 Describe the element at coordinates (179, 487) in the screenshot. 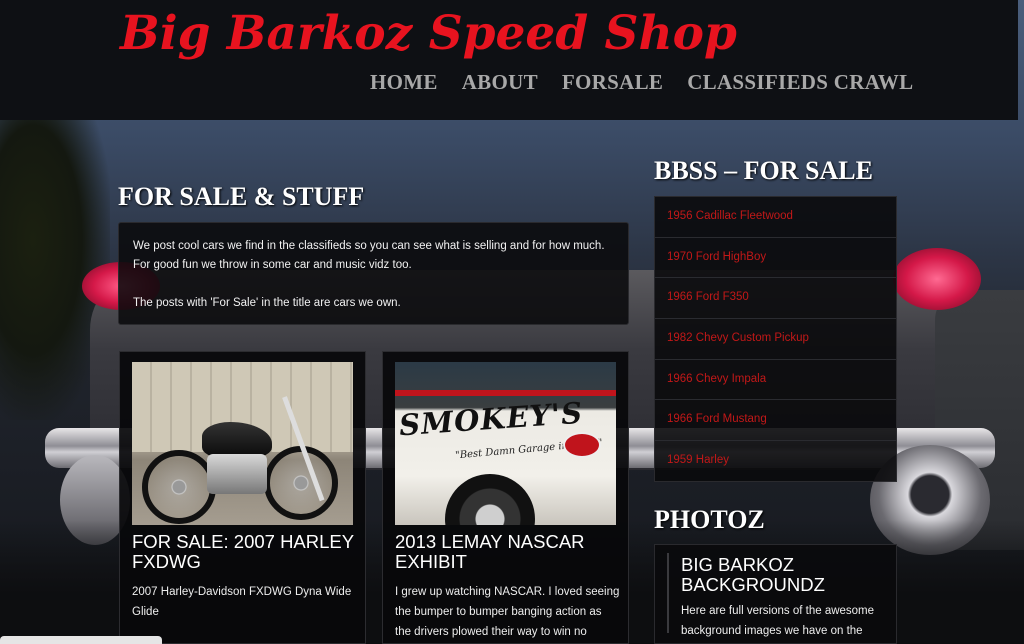

I see `rear-wheel` at that location.